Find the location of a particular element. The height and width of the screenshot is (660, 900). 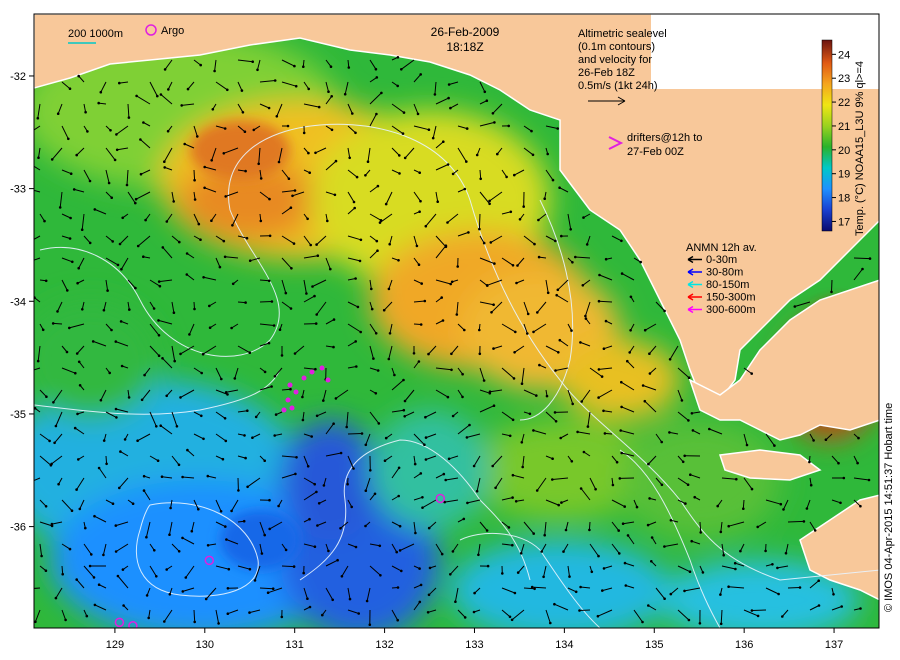

depth-contour-label: 200 1000m is located at coordinates (95, 34).